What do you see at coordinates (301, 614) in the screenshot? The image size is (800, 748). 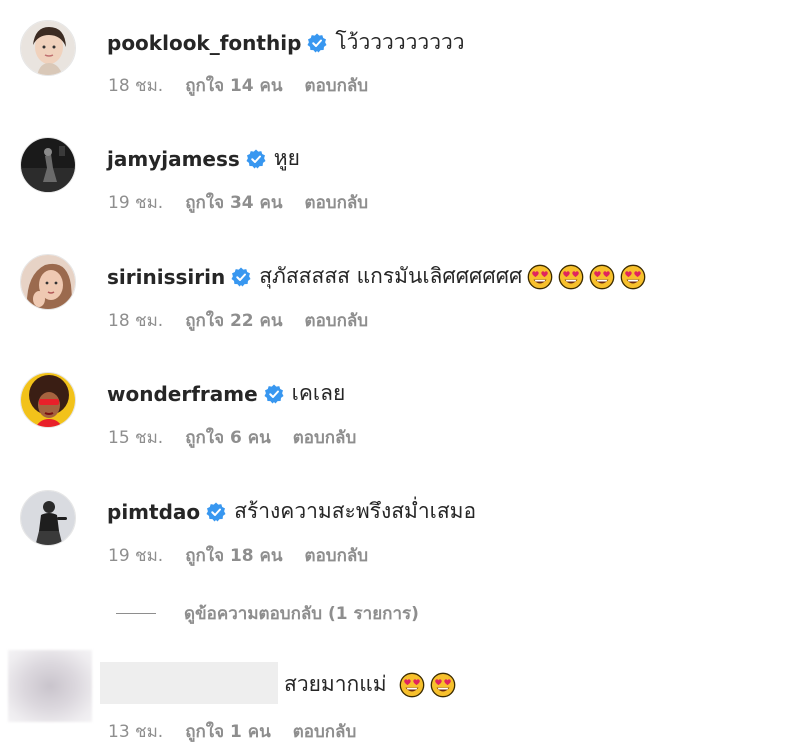 I see `view-replies-label: ดูข้อความตอบกลับ (1 รายการ)` at bounding box center [301, 614].